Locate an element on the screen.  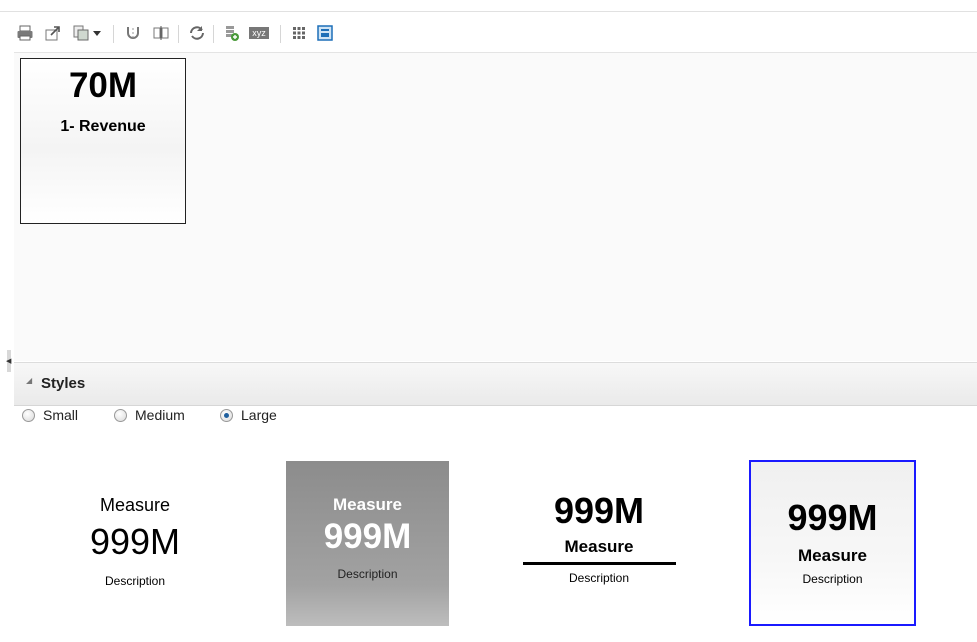
style-option-bordered-selected: 999M Measure Description is located at coordinates (832, 543).